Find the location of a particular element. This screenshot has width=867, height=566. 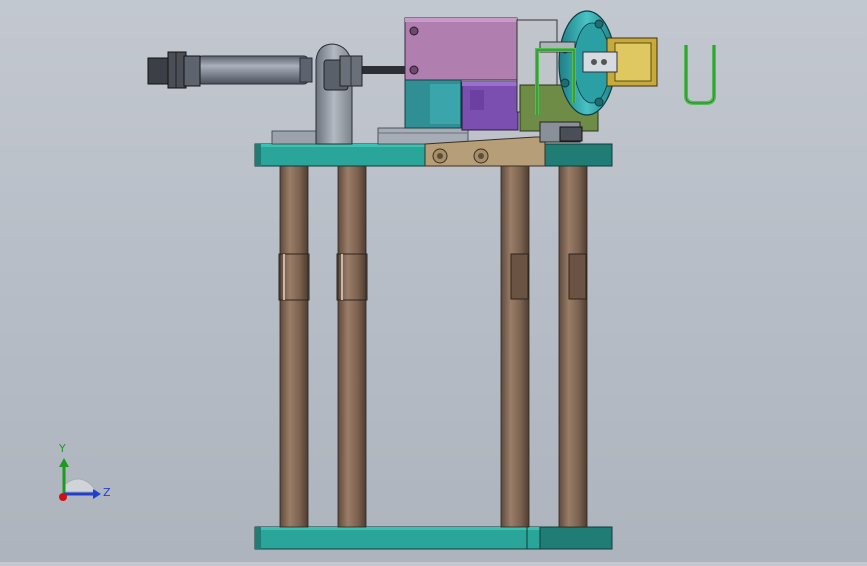

x-axis-dot is located at coordinates (63, 497).